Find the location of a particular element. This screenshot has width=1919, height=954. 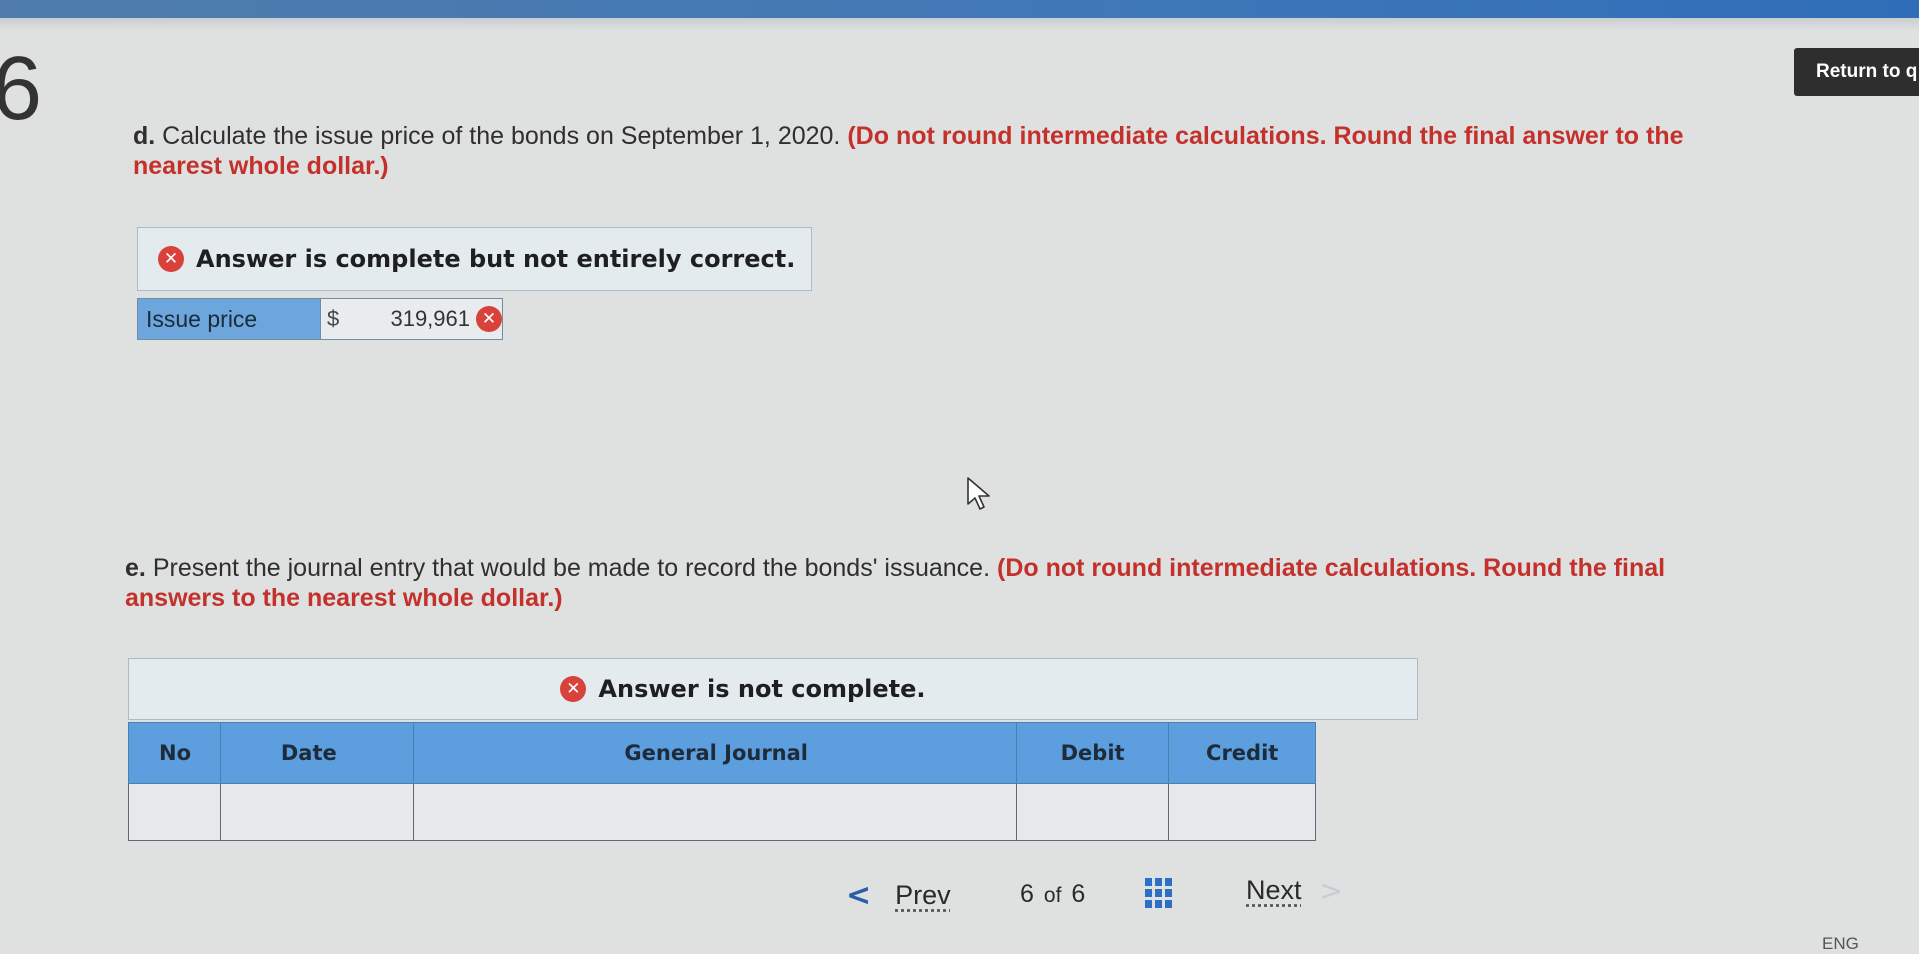

part-d-label: d. is located at coordinates (144, 136).